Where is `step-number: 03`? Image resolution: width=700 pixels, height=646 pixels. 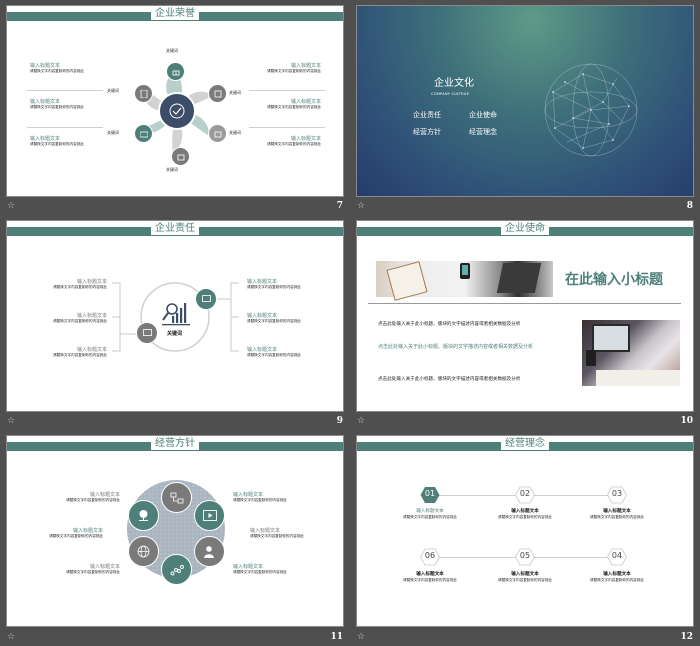
step-number: 03 is located at coordinates (617, 493).